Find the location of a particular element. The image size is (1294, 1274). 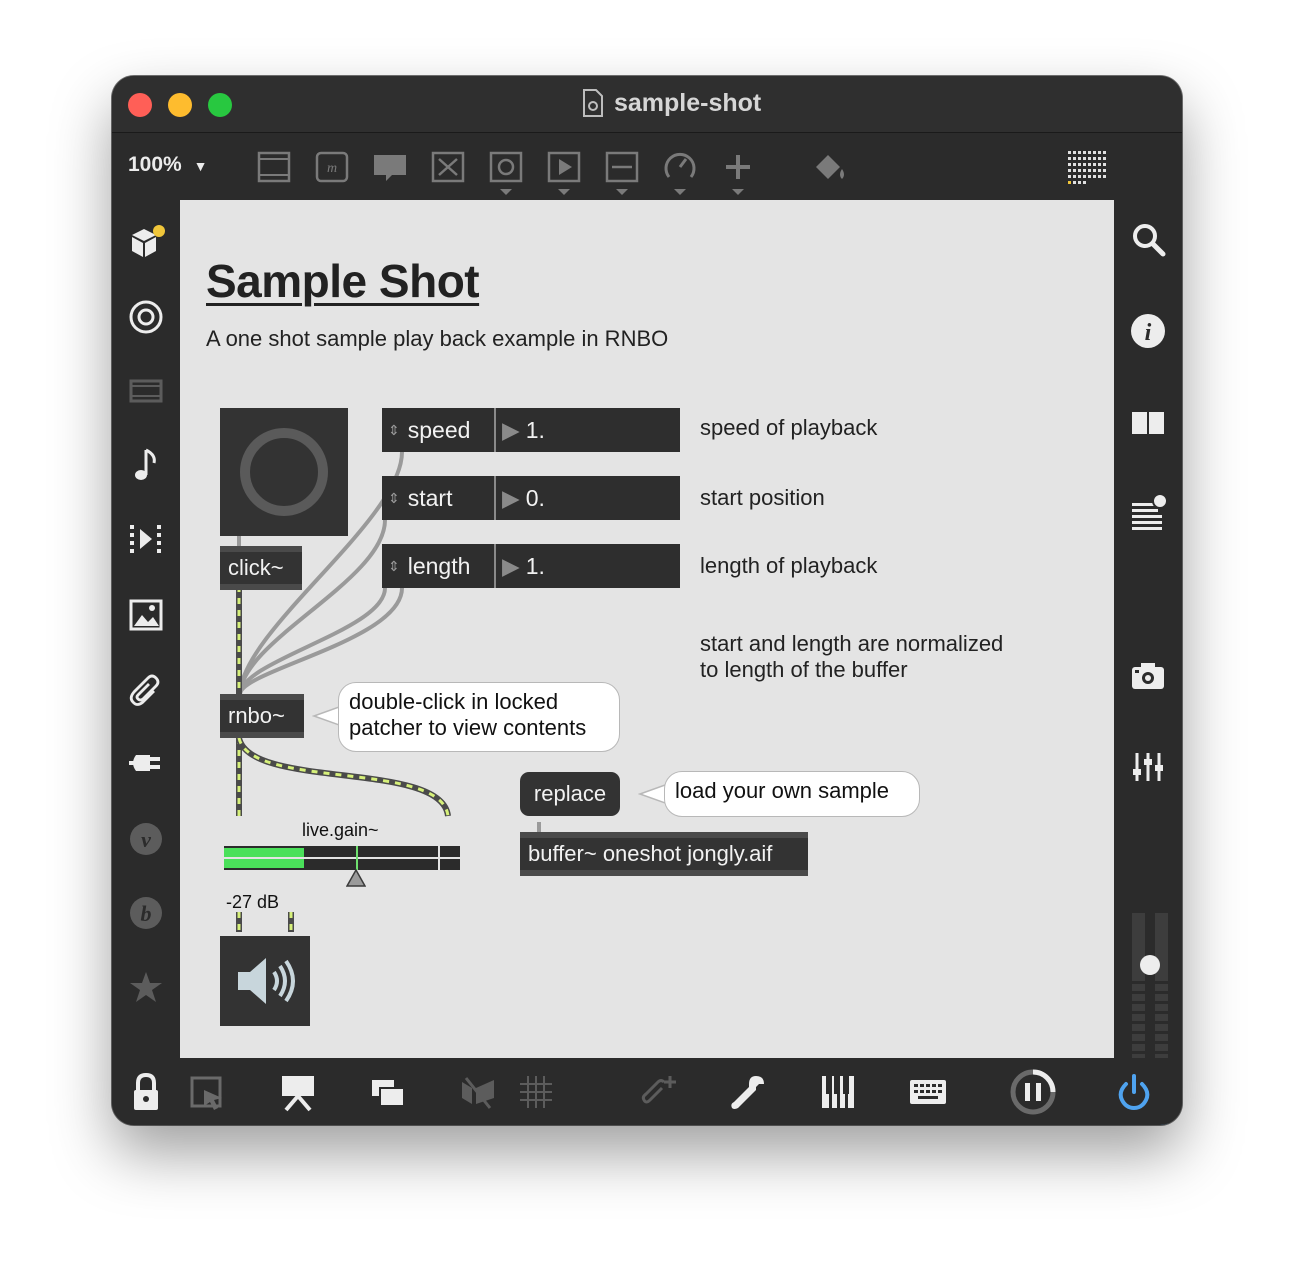

star-icon is located at coordinates (146, 987).